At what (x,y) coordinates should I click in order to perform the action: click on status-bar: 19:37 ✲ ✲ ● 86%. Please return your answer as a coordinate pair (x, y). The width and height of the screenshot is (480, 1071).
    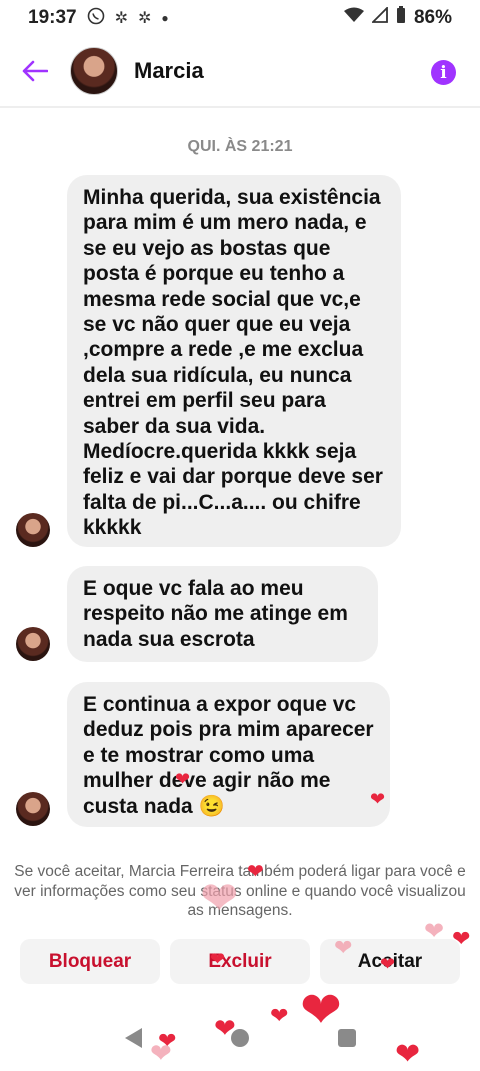
    Looking at the image, I should click on (240, 18).